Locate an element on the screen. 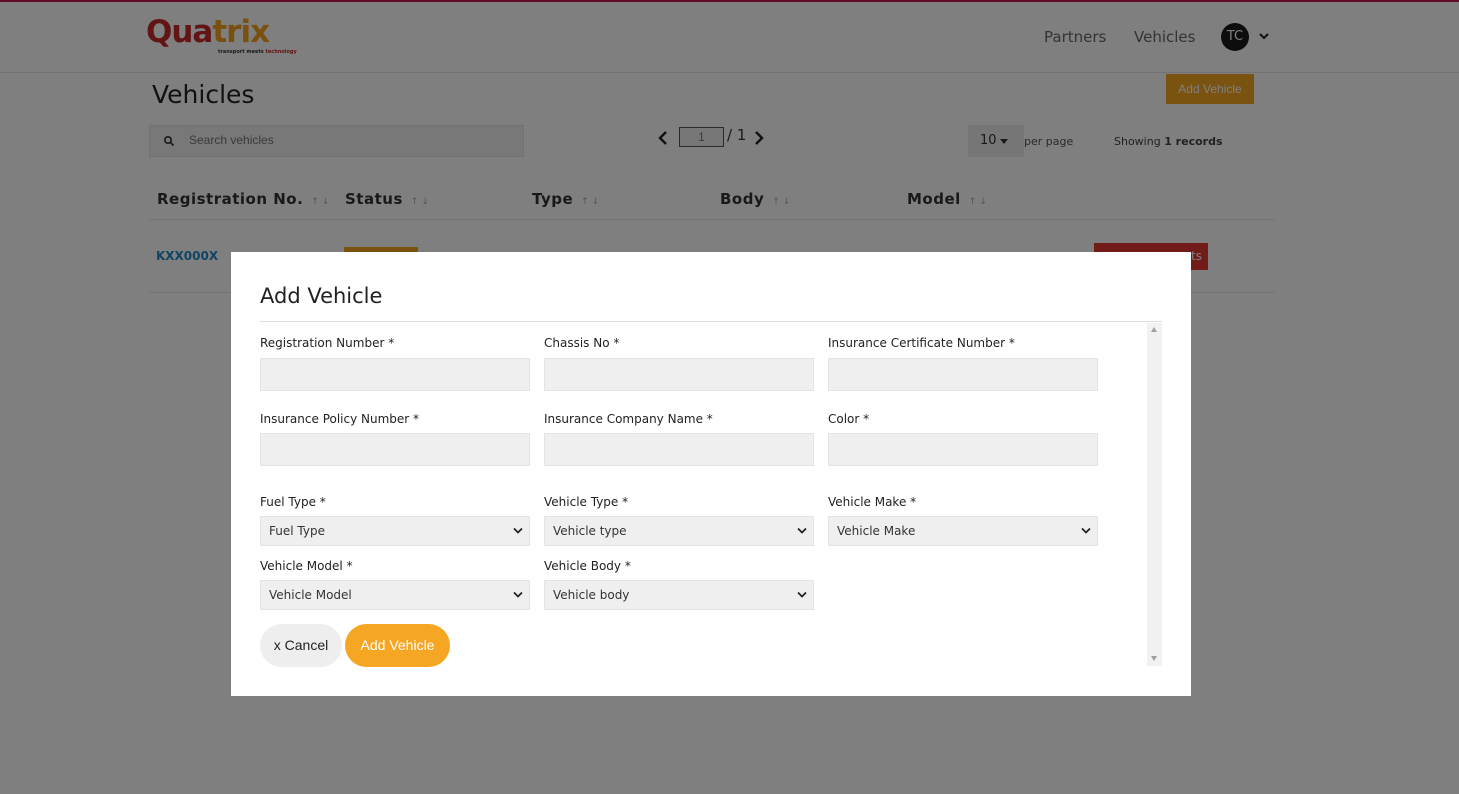  submit-add-vehicle-button: Add Vehicle is located at coordinates (397, 645).